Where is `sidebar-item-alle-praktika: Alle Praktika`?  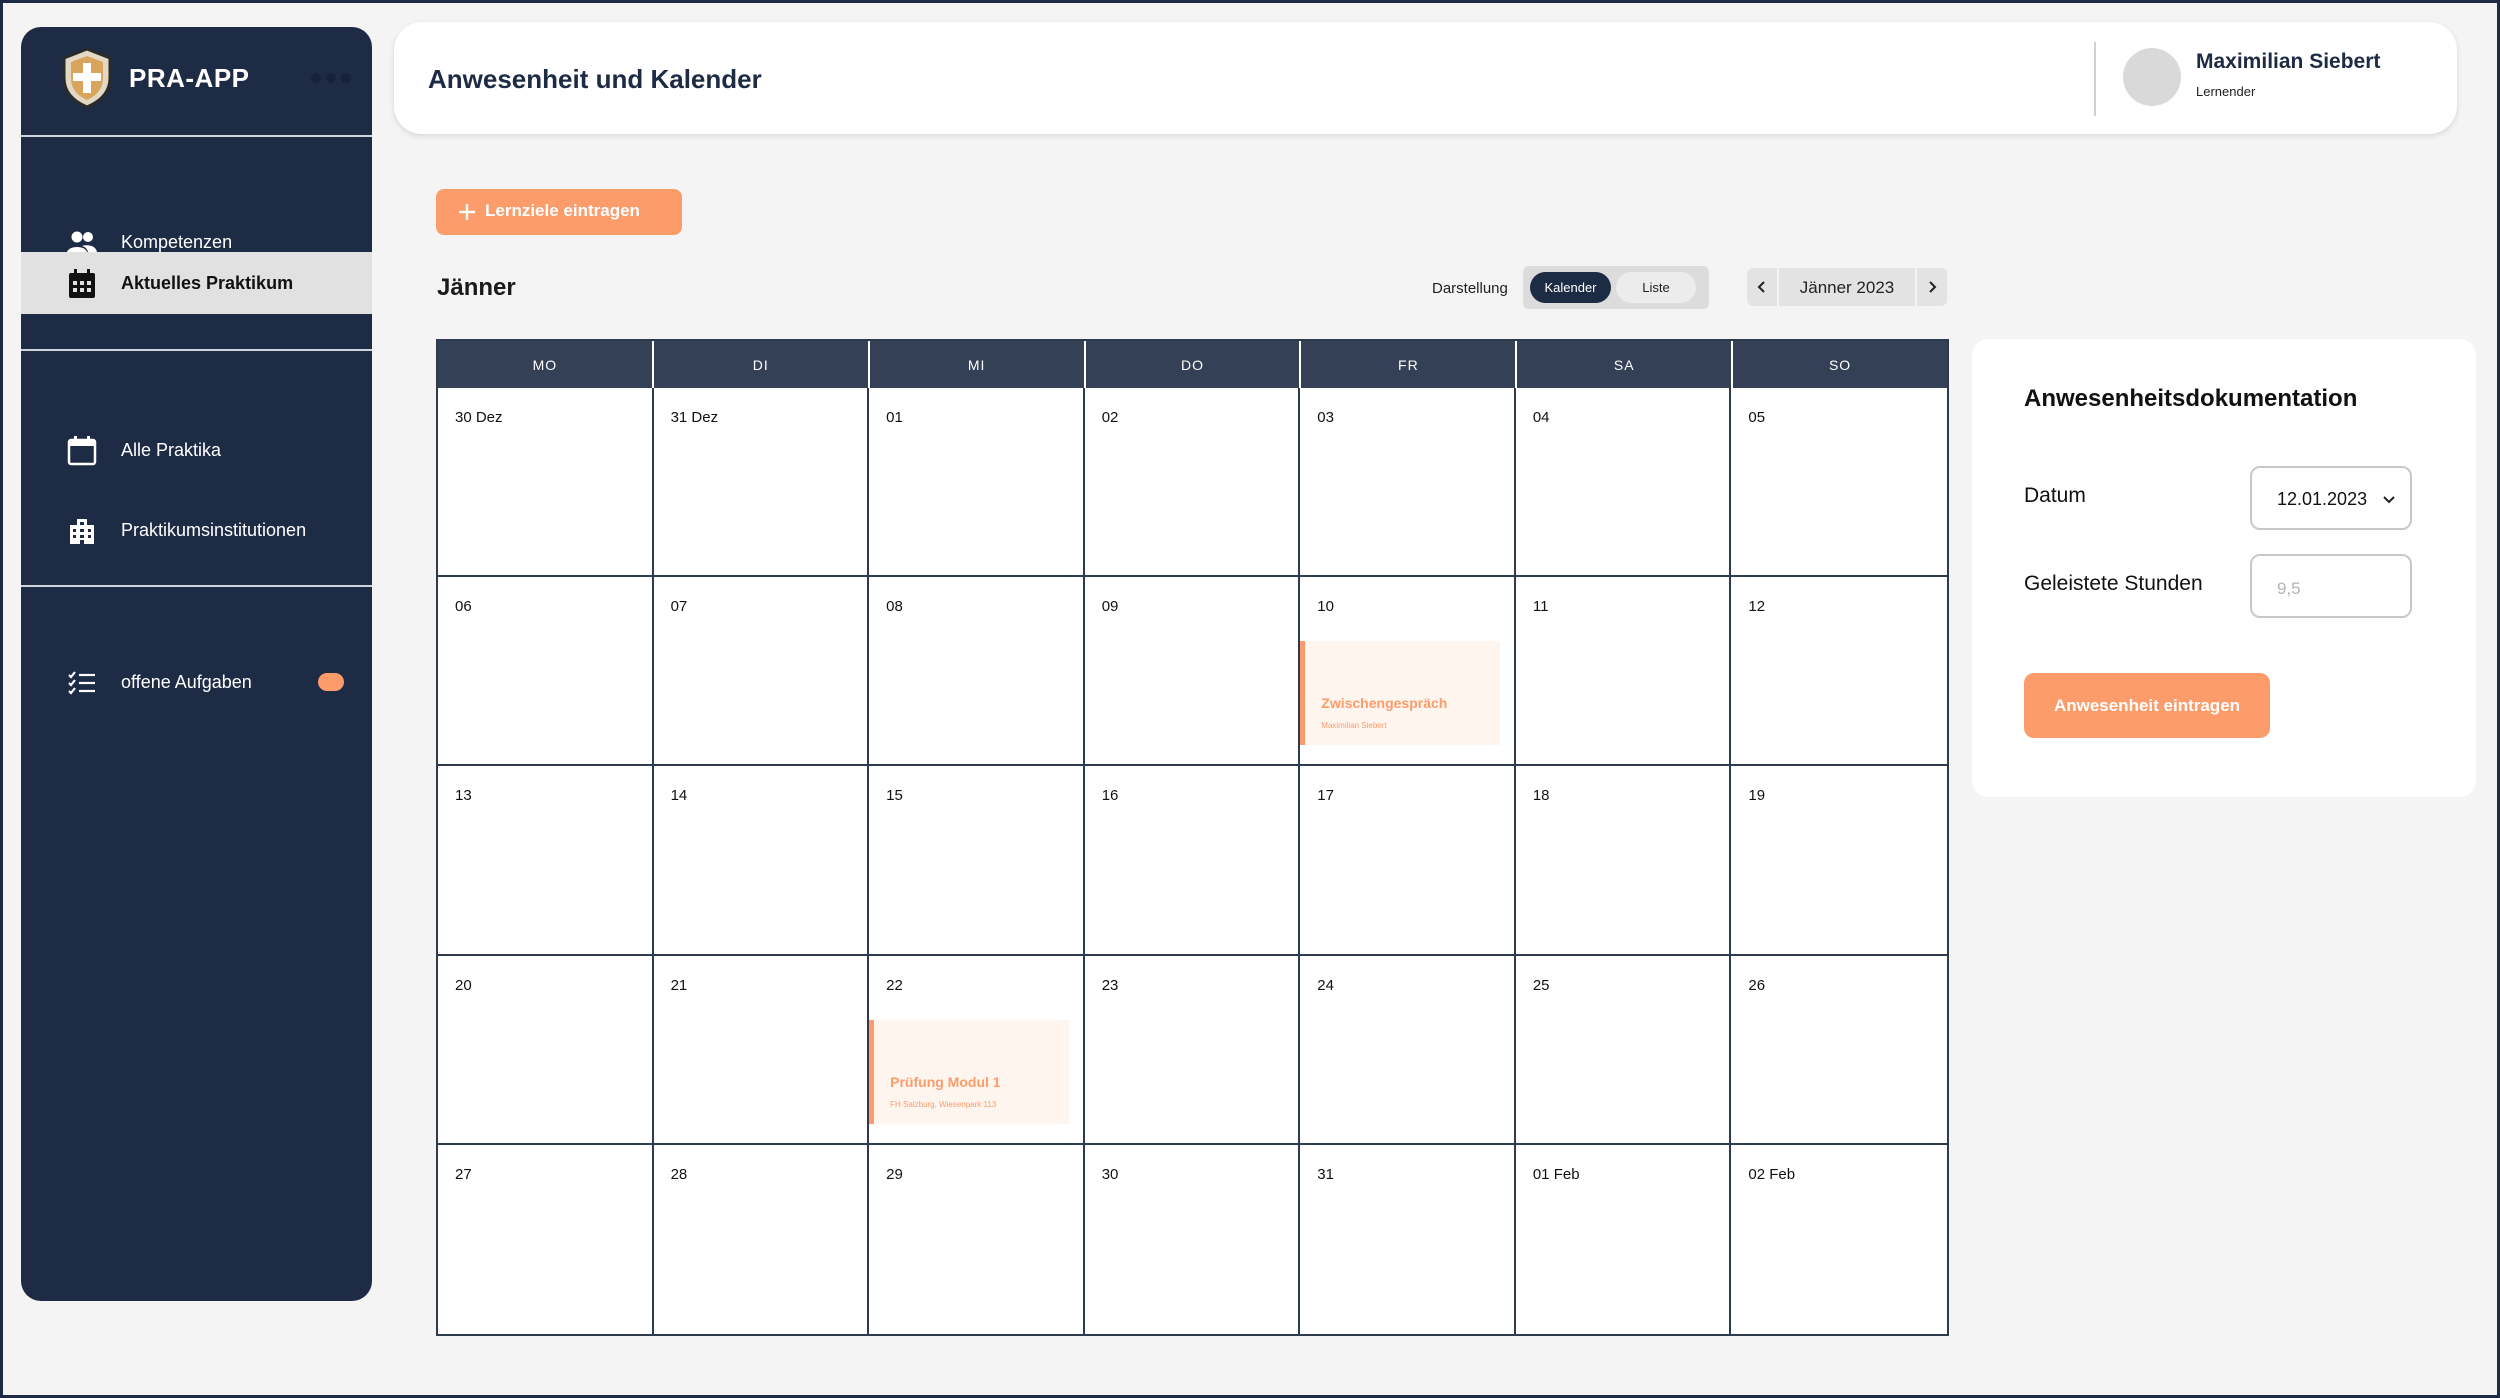
sidebar-item-alle-praktika: Alle Praktika is located at coordinates (196, 450).